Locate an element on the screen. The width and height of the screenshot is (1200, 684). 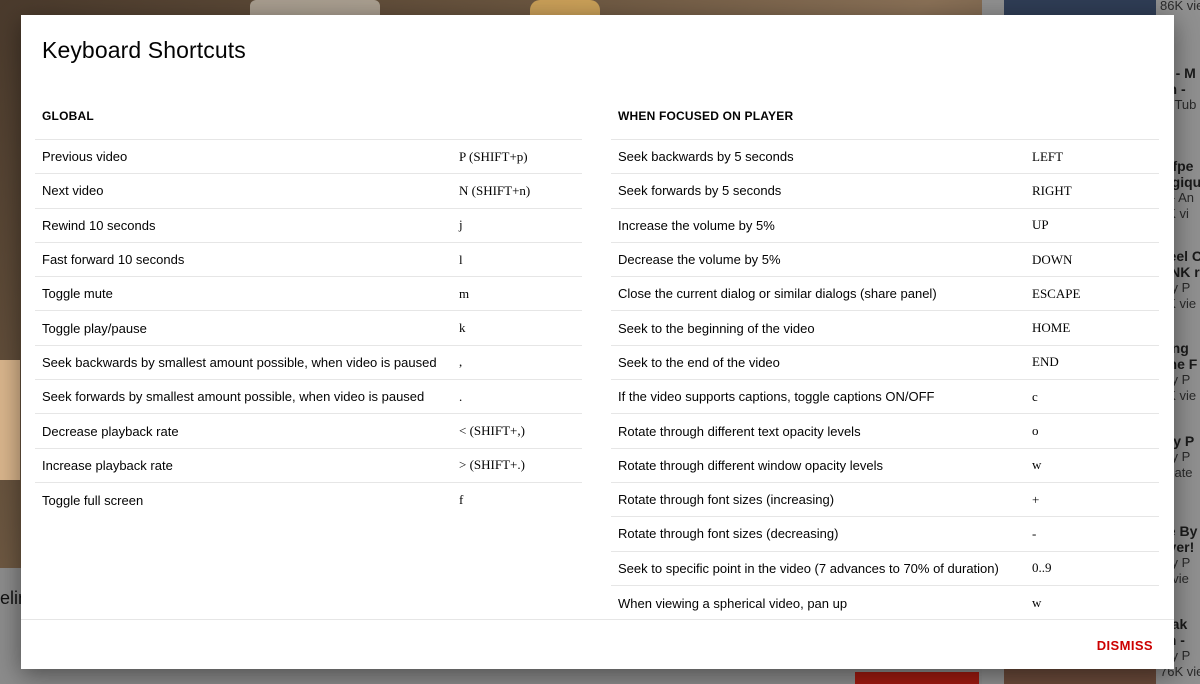
shortcut-key: f is located at coordinates (461, 500).